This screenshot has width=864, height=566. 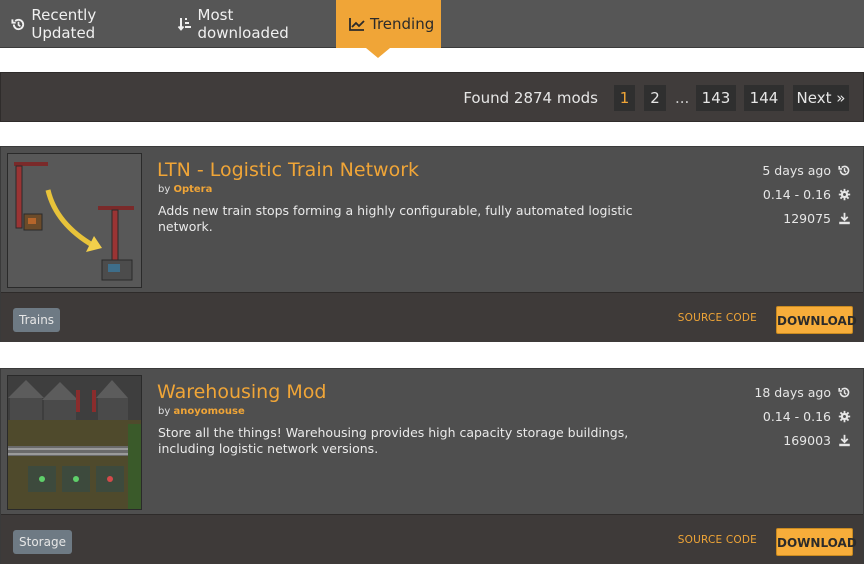 What do you see at coordinates (432, 539) in the screenshot?
I see `mod-card-footer: Storage SOURCE CODE DOWNLOAD` at bounding box center [432, 539].